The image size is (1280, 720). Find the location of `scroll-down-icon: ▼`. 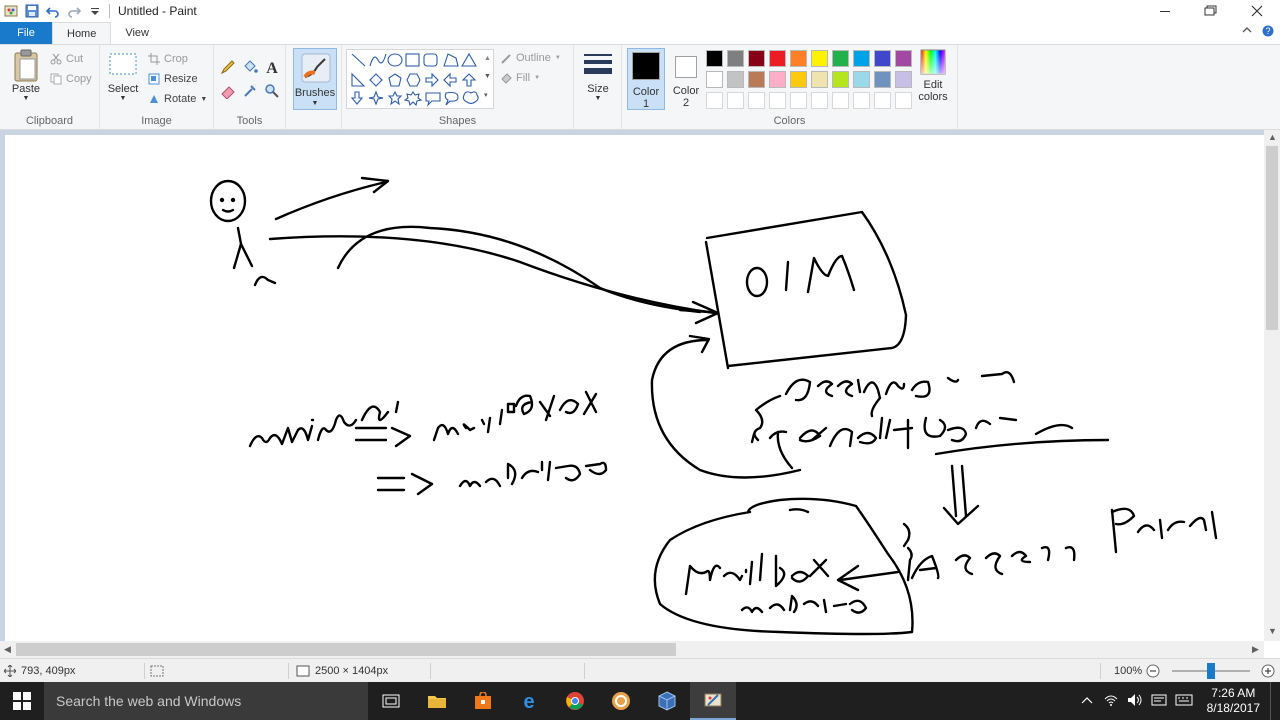

scroll-down-icon: ▼ is located at coordinates (1272, 631).